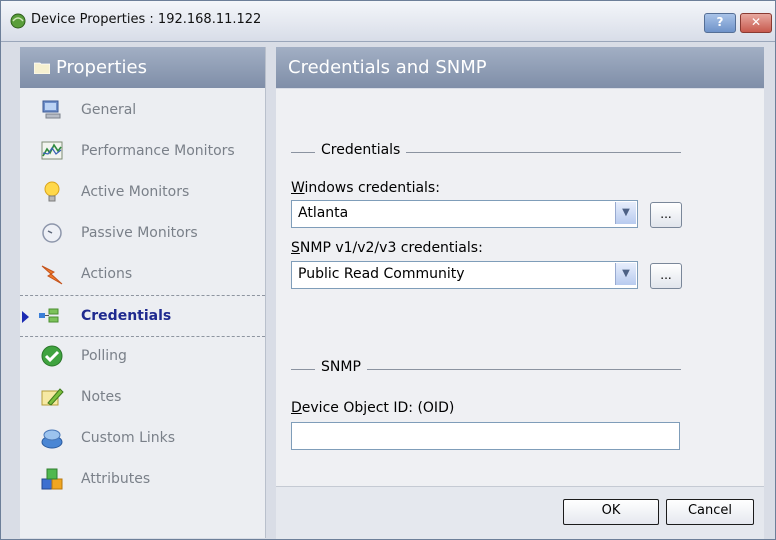 The image size is (776, 540). I want to click on hotkey-letter: S, so click(295, 248).